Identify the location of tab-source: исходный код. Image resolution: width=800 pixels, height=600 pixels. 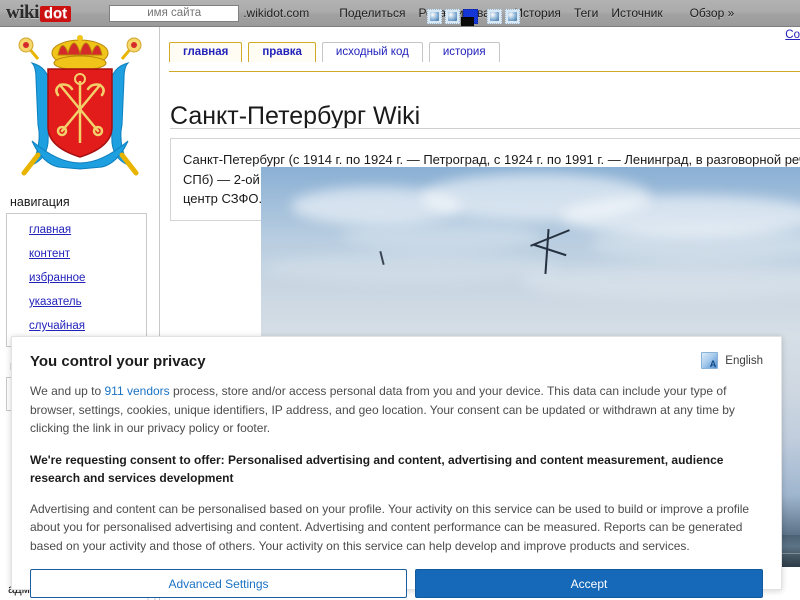
(372, 52).